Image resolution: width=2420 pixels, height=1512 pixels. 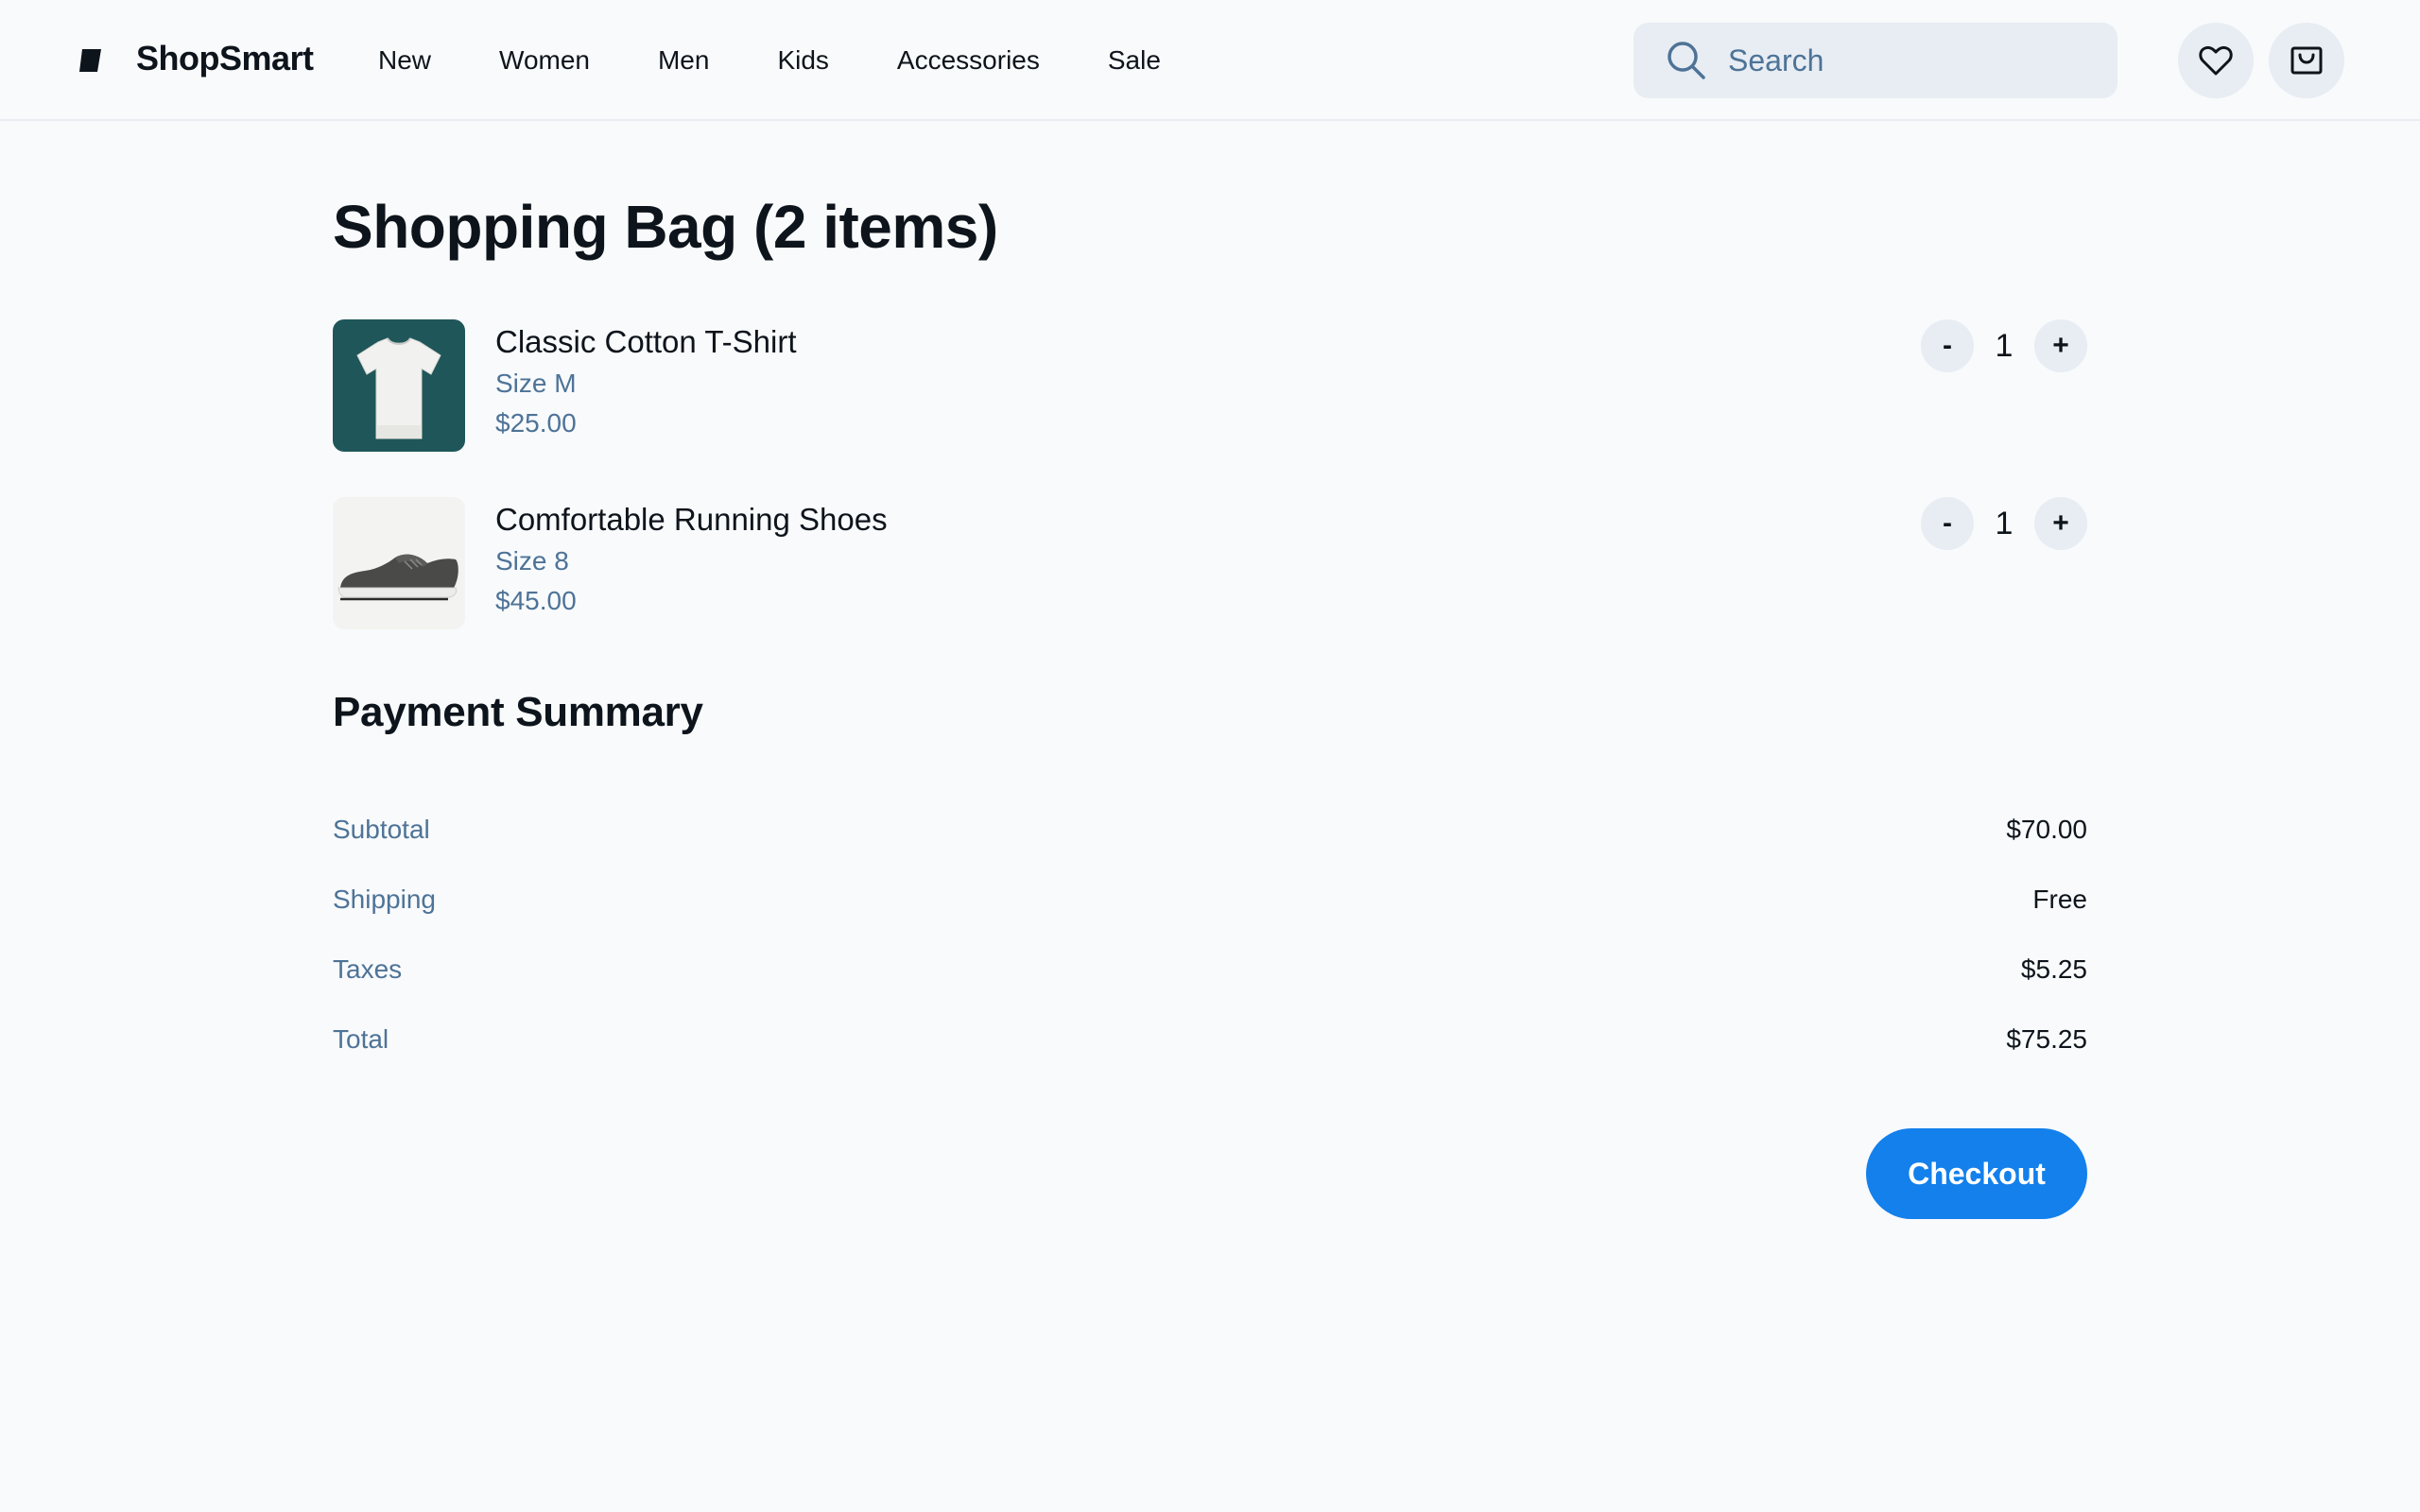 I want to click on summary-value: $5.25, so click(x=2053, y=969).